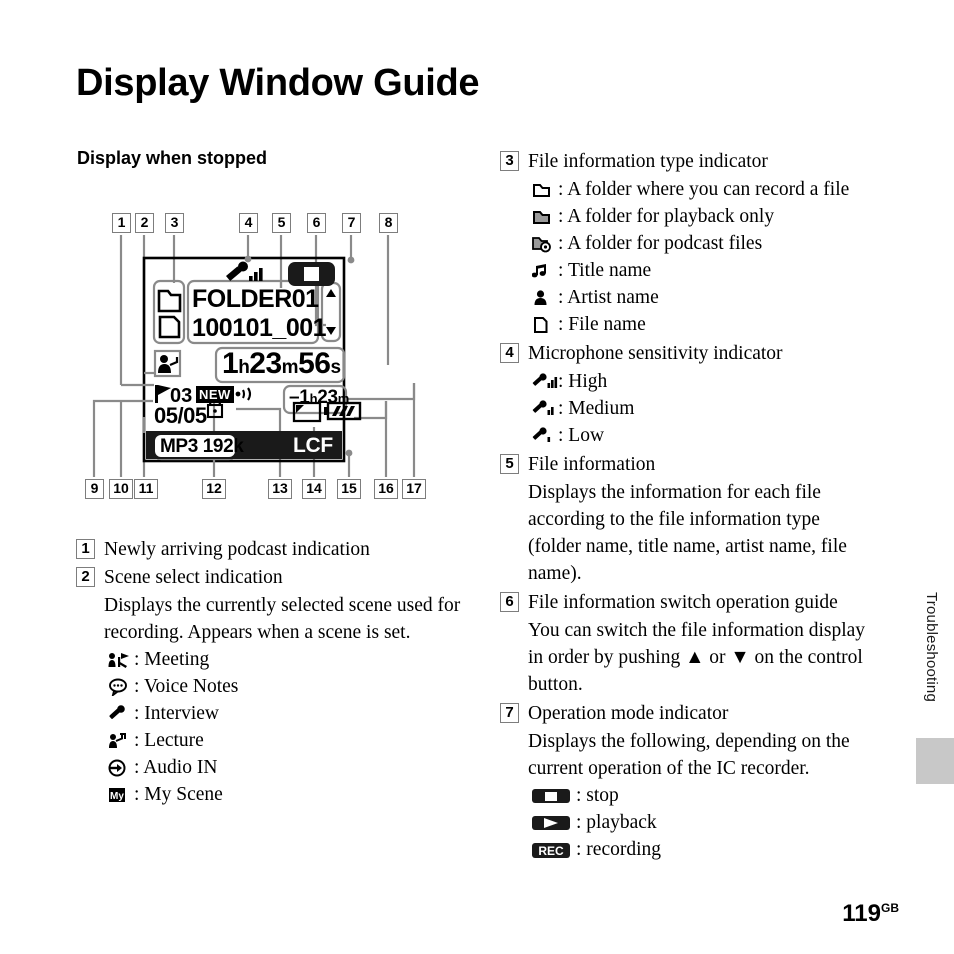 The image size is (954, 954). I want to click on callout-17: 17, so click(414, 489).